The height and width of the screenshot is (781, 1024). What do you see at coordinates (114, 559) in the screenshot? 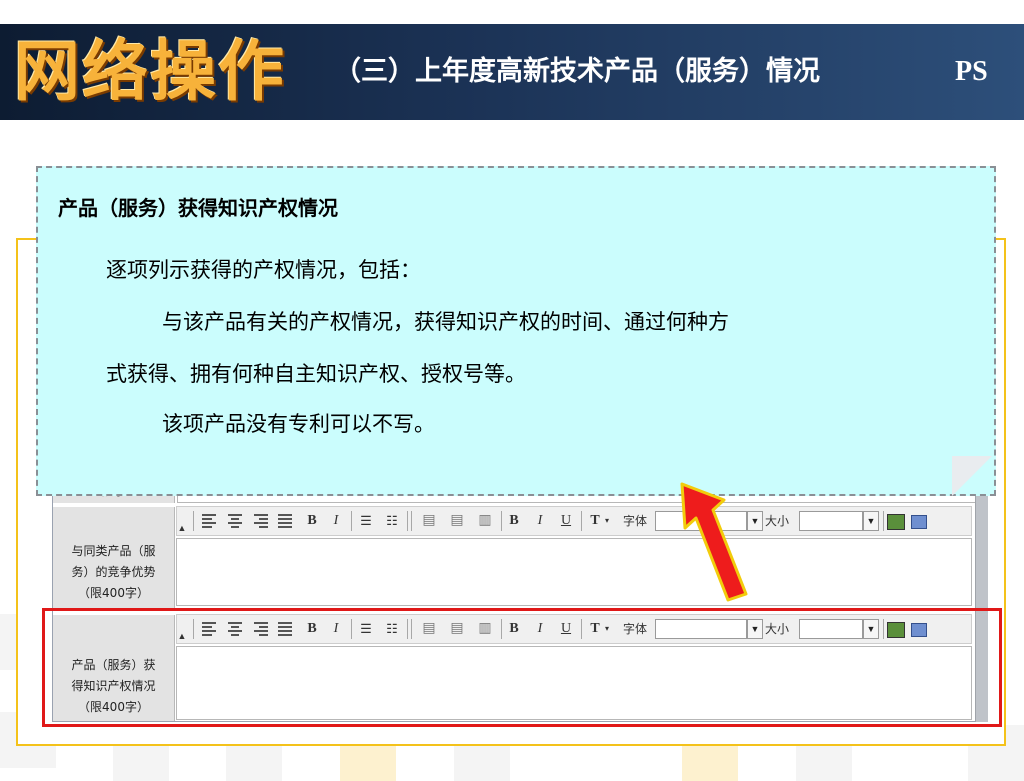
I see `form-label-cell: 与同类产品（服 务）的竞争优势 （限400字）` at bounding box center [114, 559].